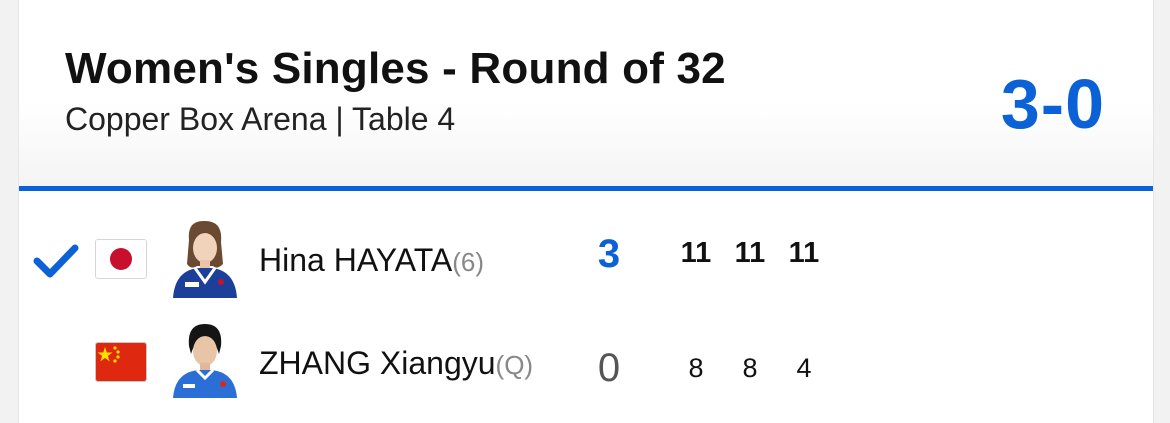  Describe the element at coordinates (377, 363) in the screenshot. I see `player-name-text: ZHANG Xiangyu` at that location.